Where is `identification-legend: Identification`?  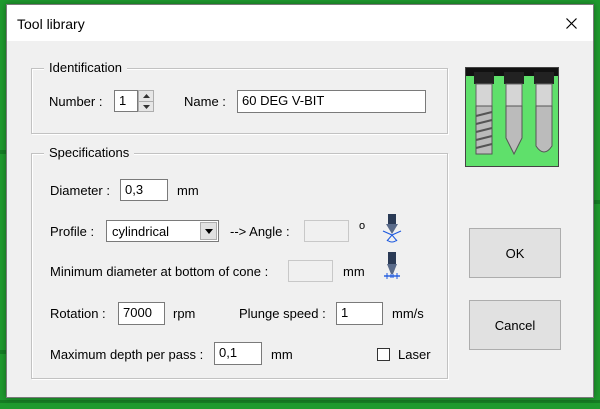 identification-legend: Identification is located at coordinates (85, 68).